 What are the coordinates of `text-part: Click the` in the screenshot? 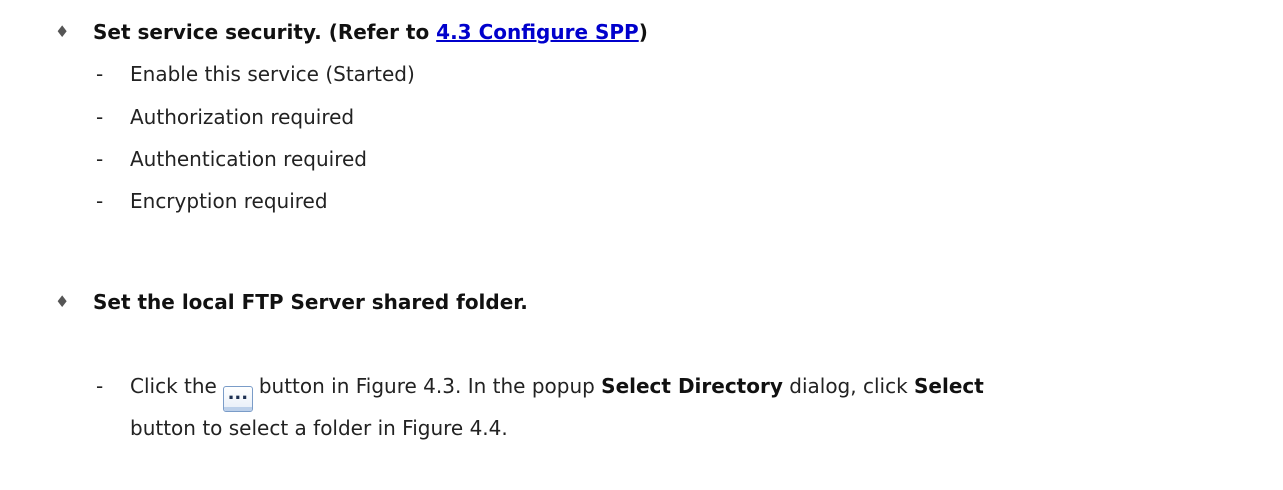 It's located at (173, 386).